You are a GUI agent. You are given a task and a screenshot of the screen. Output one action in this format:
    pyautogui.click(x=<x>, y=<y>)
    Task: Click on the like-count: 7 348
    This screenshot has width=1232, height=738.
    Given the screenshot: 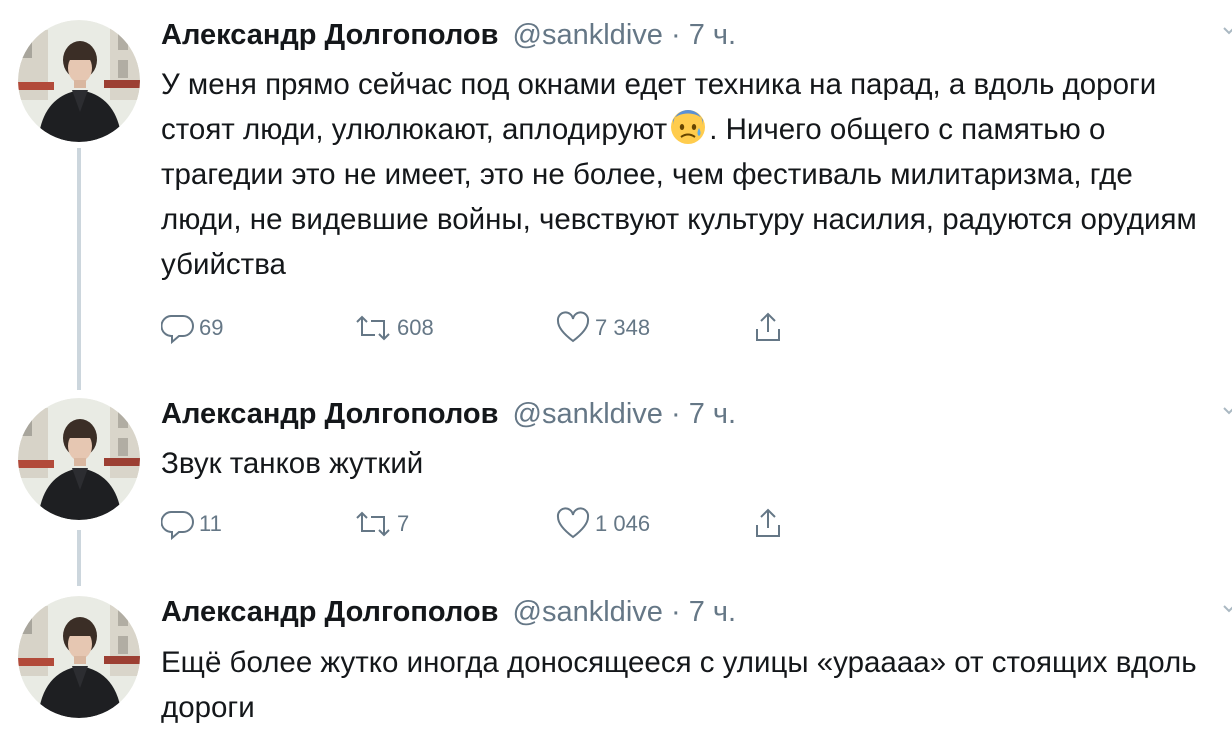 What is the action you would take?
    pyautogui.click(x=623, y=327)
    